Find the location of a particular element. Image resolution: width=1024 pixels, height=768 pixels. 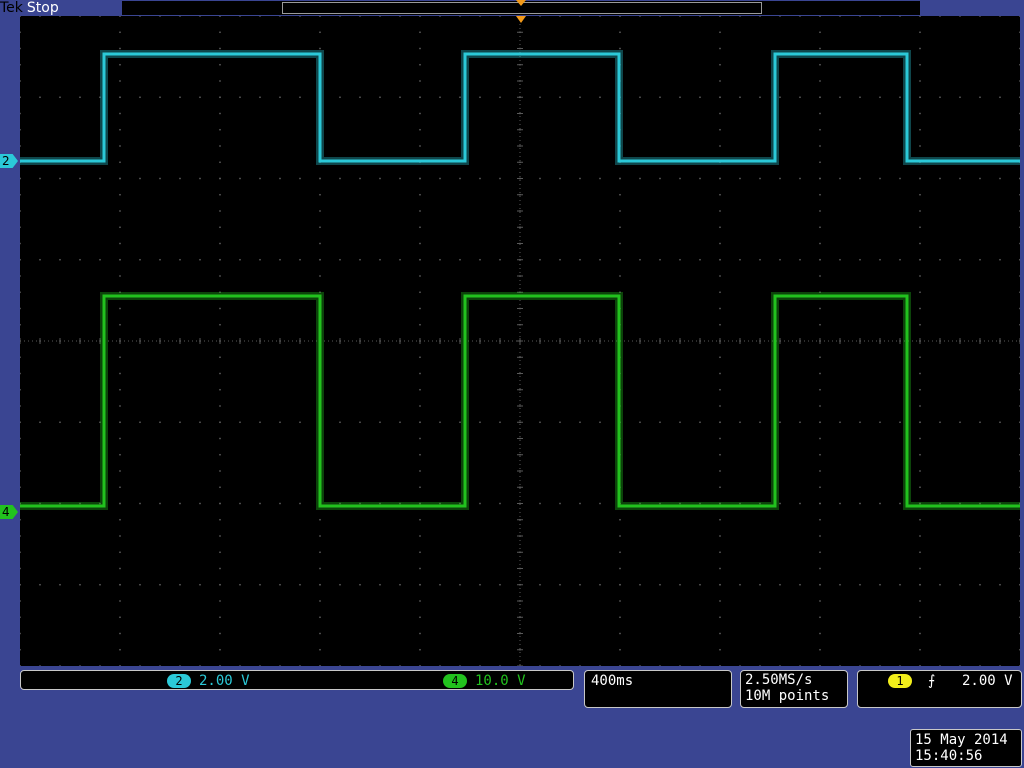

channel-2-trace is located at coordinates (520, 107).